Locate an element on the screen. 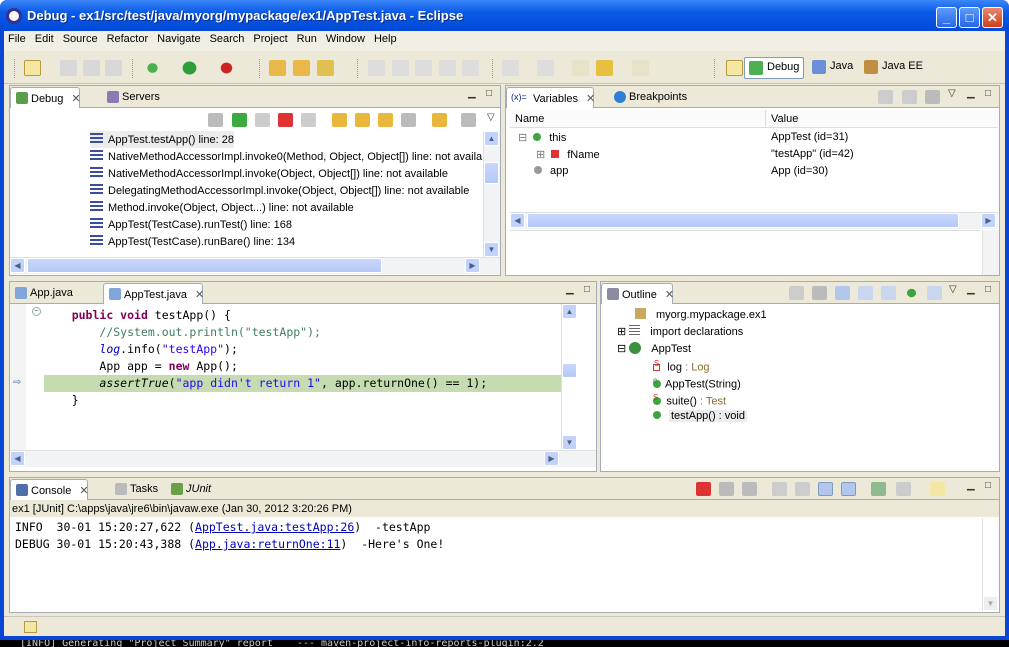 This screenshot has width=1009, height=647. hierarchy-icon is located at coordinates (796, 293).